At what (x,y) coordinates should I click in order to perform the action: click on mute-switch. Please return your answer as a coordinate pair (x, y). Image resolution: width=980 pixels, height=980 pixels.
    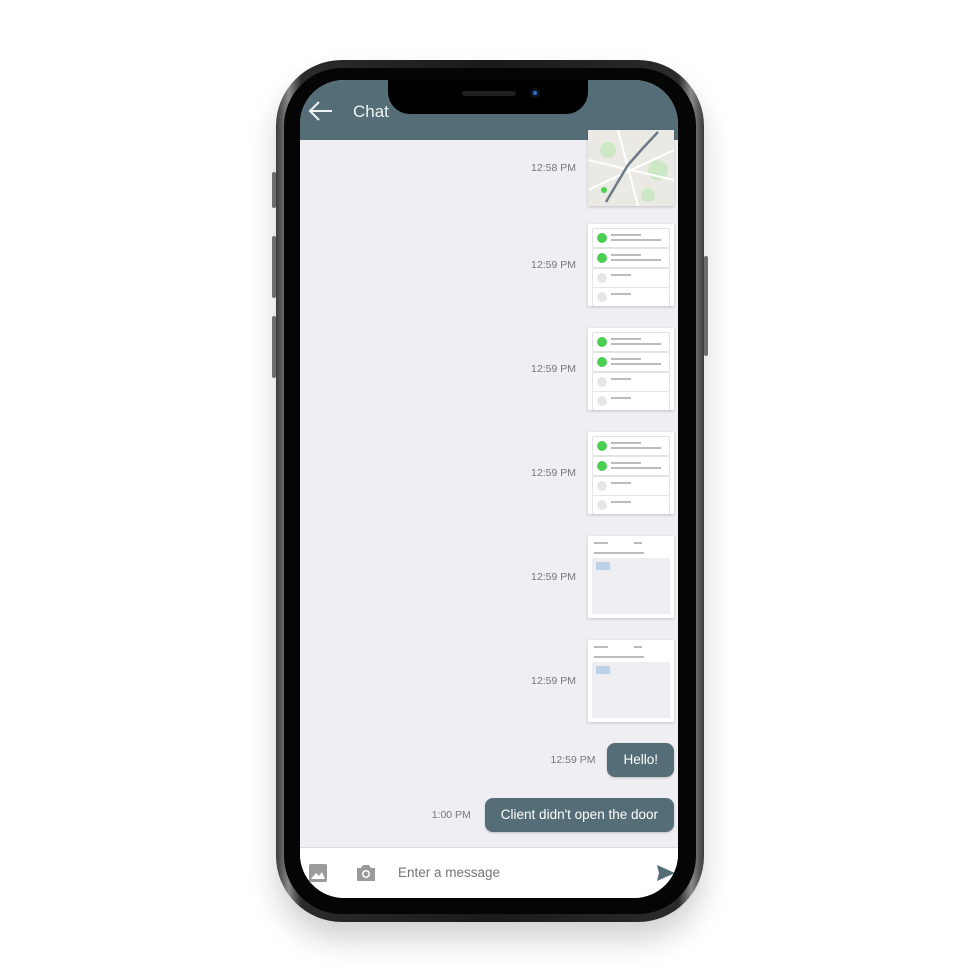
    Looking at the image, I should click on (274, 190).